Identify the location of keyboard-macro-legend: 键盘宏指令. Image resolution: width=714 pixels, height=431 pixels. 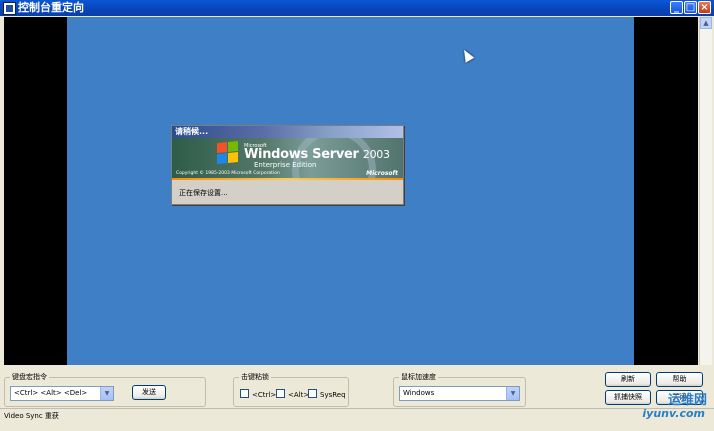
(29, 377).